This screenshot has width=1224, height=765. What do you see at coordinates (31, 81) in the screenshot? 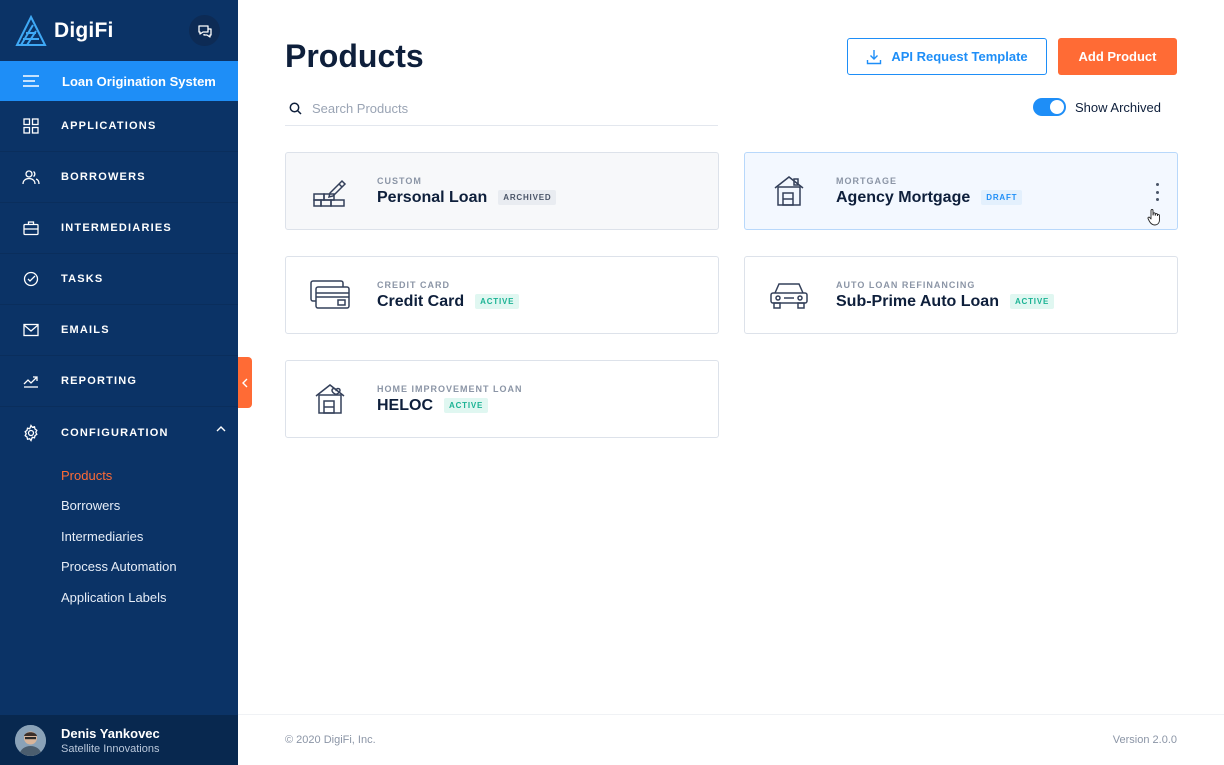
I see `menu-icon` at bounding box center [31, 81].